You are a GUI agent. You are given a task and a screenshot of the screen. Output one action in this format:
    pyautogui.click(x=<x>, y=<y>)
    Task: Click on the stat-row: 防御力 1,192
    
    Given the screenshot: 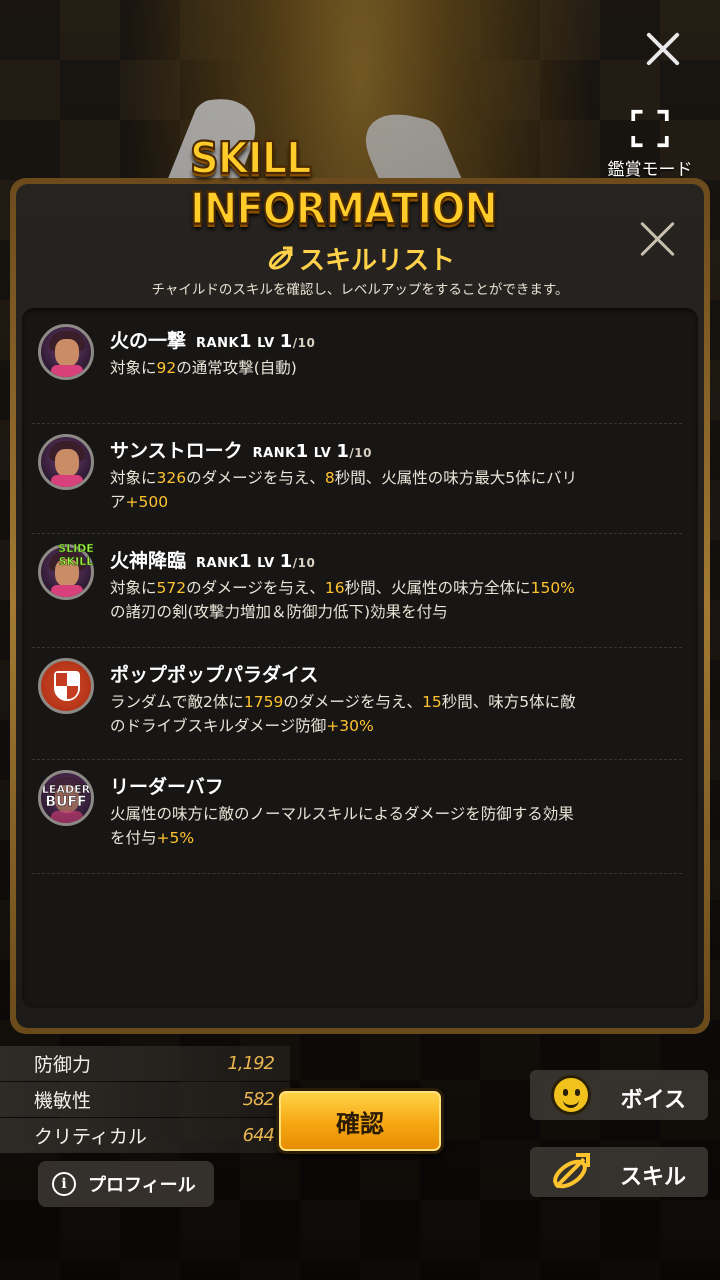 What is the action you would take?
    pyautogui.click(x=145, y=1063)
    